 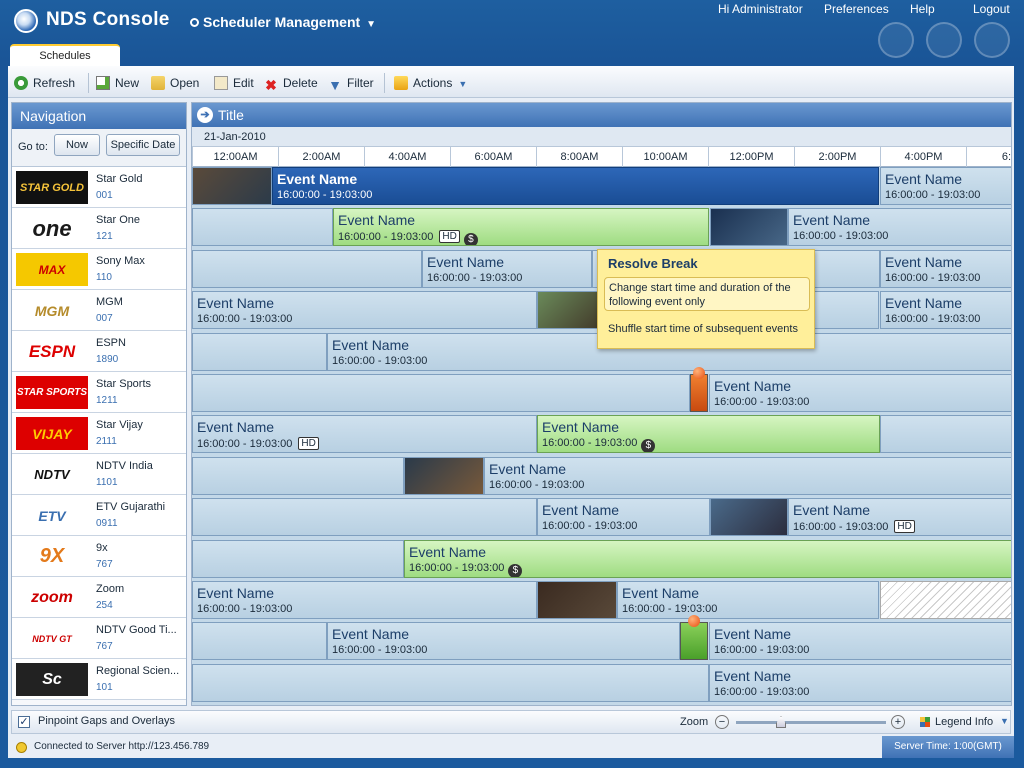 What do you see at coordinates (99, 474) in the screenshot?
I see `channel-row: NDTV NDTV India 1101` at bounding box center [99, 474].